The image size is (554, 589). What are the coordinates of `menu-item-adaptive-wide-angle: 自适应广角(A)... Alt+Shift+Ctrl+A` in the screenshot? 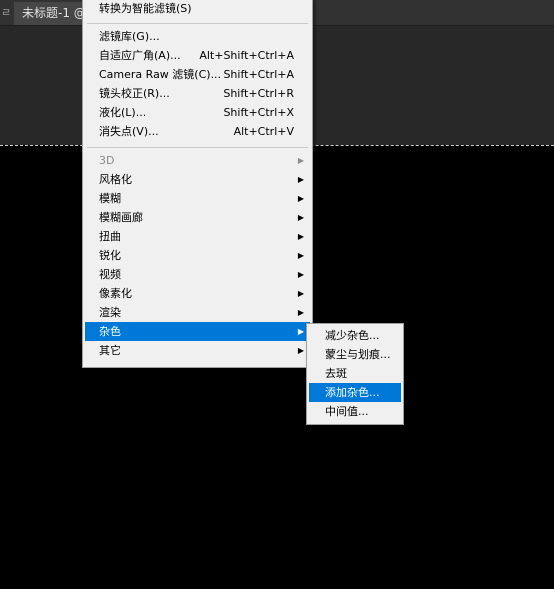 It's located at (197, 55).